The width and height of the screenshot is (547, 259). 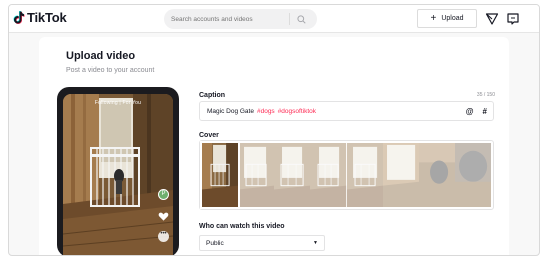 What do you see at coordinates (315, 243) in the screenshot?
I see `caret-down-icon: ▼` at bounding box center [315, 243].